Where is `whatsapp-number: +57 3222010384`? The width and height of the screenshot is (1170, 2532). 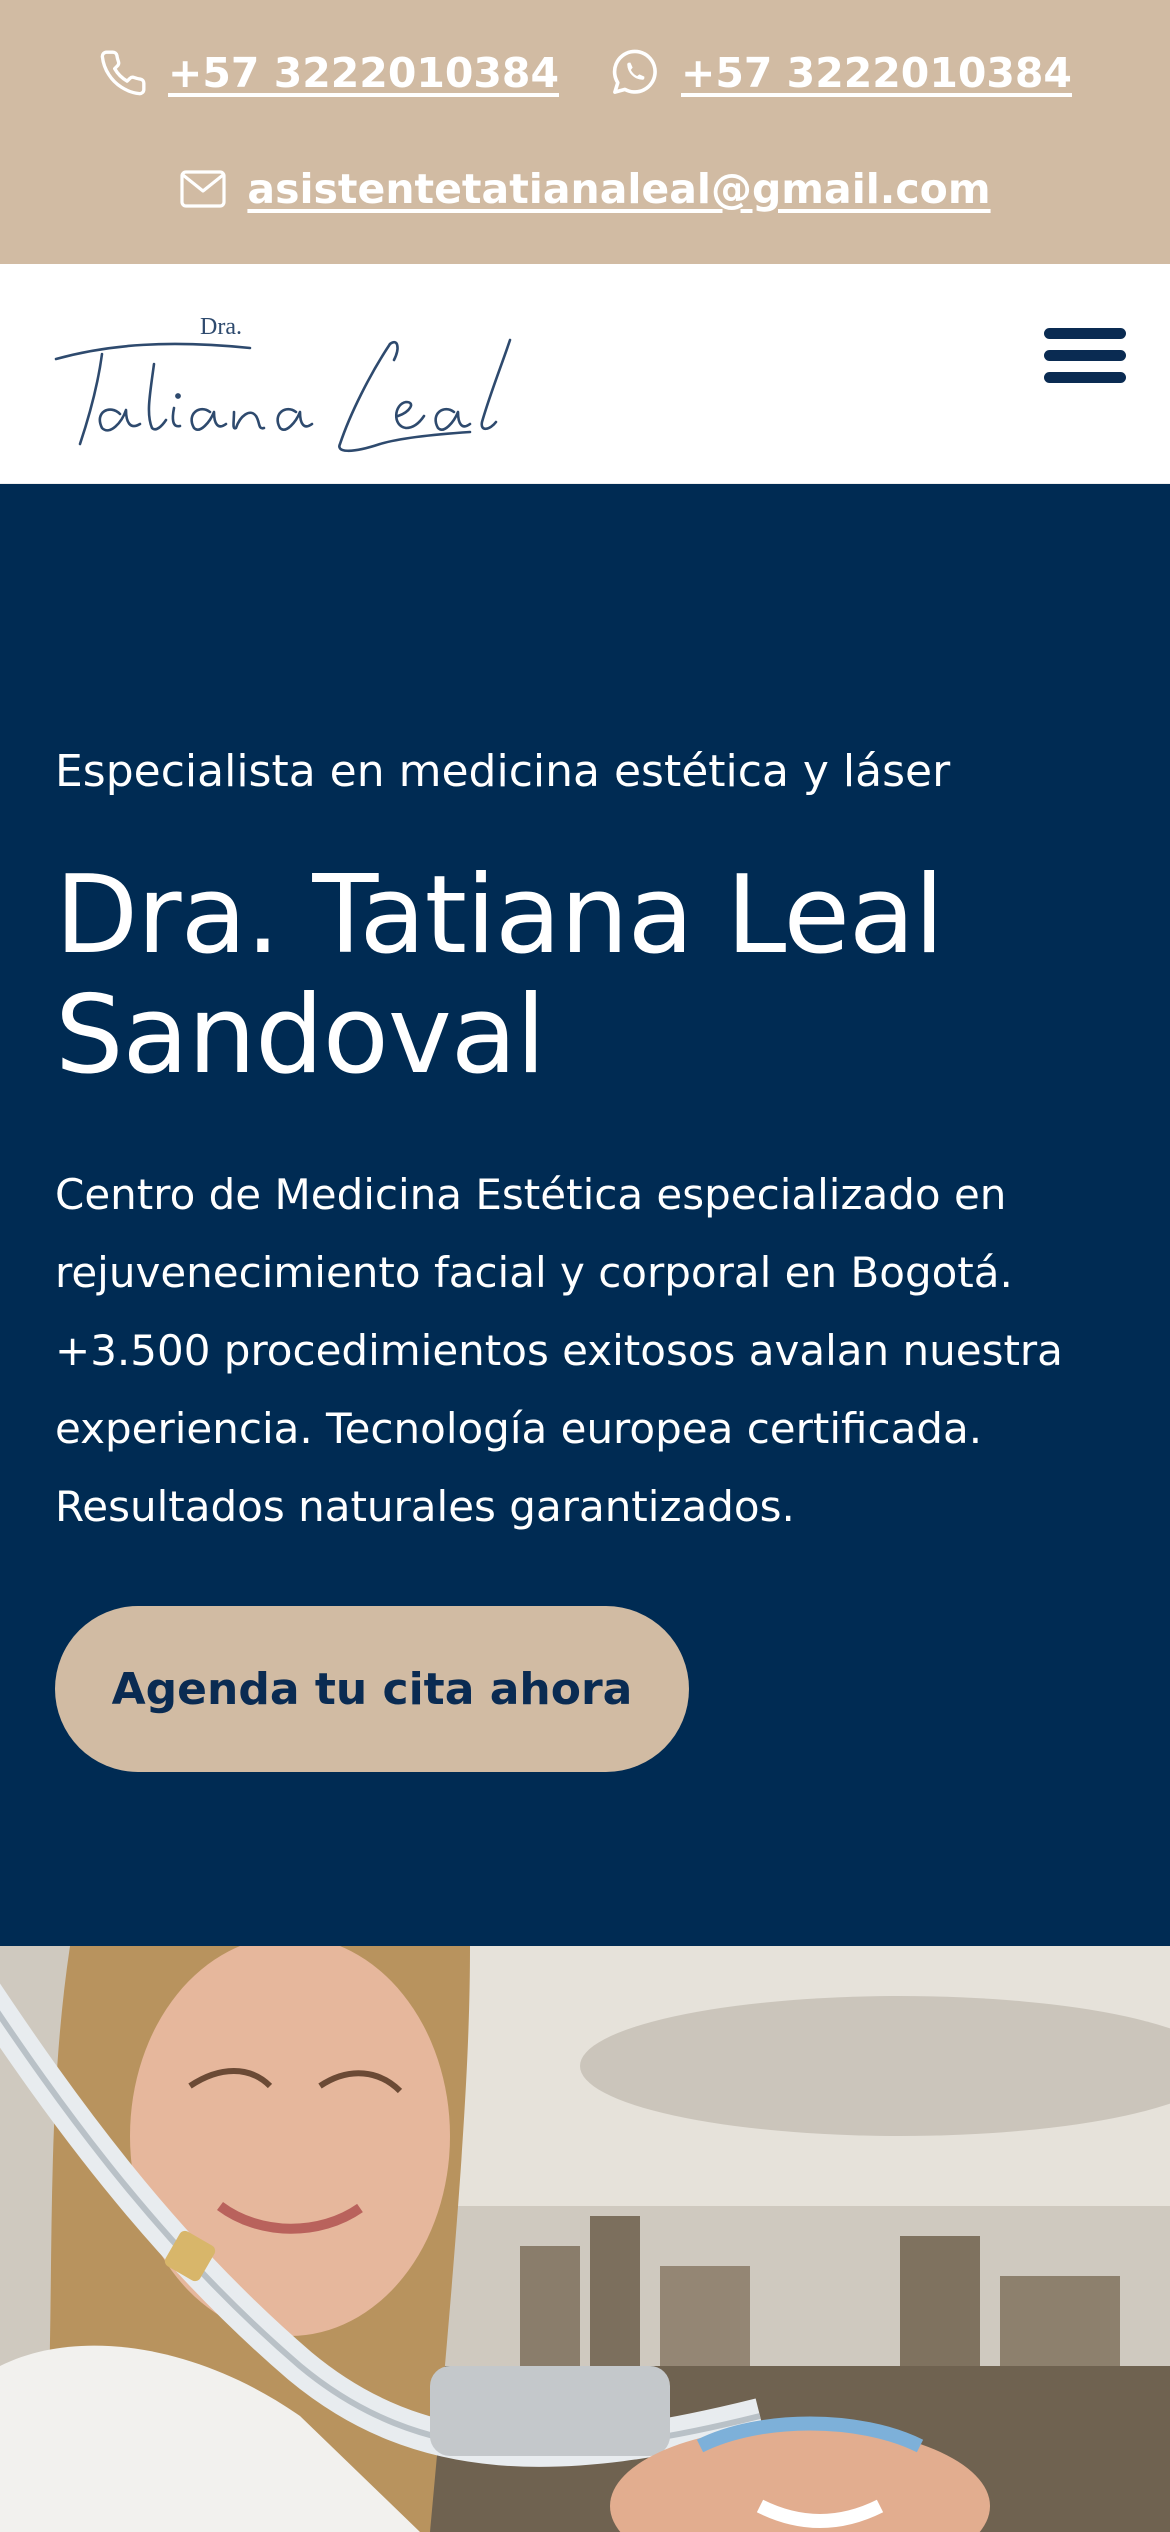 whatsapp-number: +57 3222010384 is located at coordinates (876, 73).